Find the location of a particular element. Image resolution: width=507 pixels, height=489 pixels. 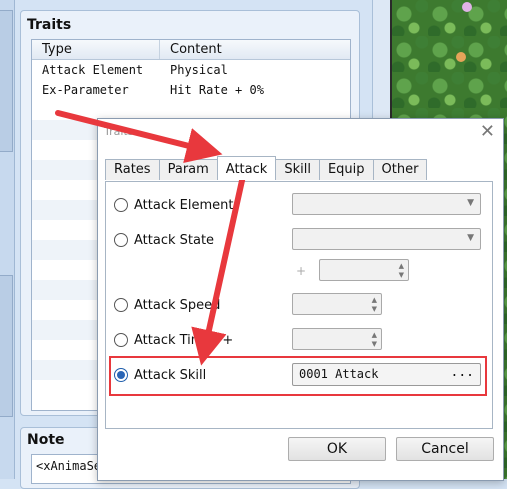

dialog-title: Traits is located at coordinates (119, 131).